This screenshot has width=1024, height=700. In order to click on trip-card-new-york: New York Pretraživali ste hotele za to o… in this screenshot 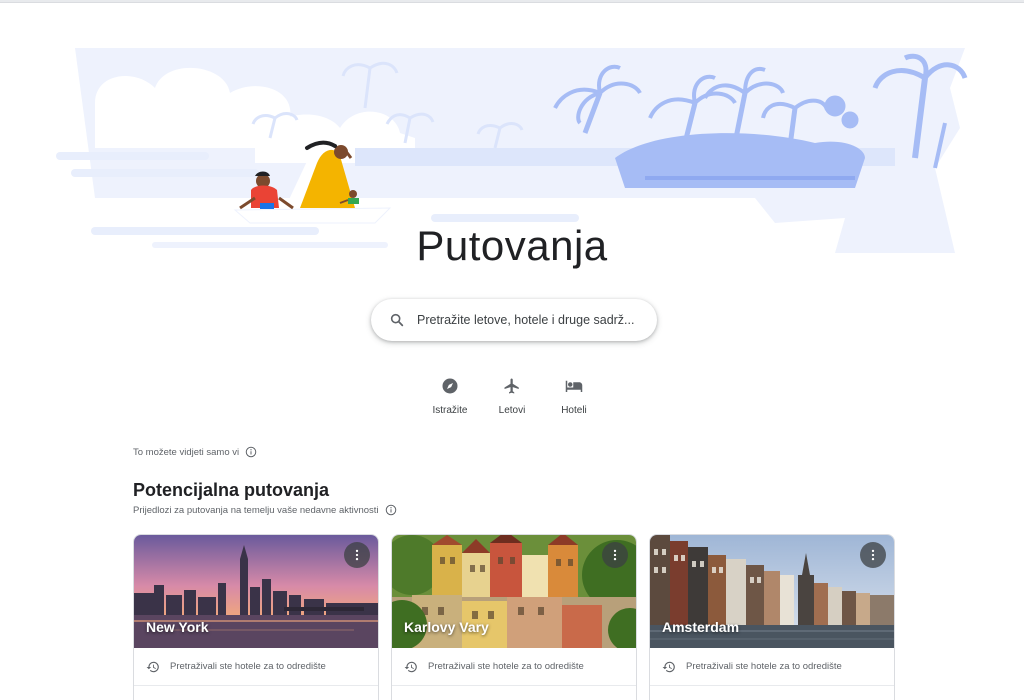, I will do `click(256, 617)`.